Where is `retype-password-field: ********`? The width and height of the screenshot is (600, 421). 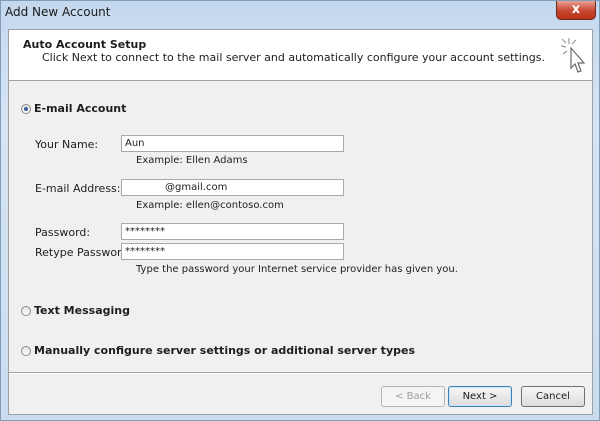 retype-password-field: ******** is located at coordinates (232, 251).